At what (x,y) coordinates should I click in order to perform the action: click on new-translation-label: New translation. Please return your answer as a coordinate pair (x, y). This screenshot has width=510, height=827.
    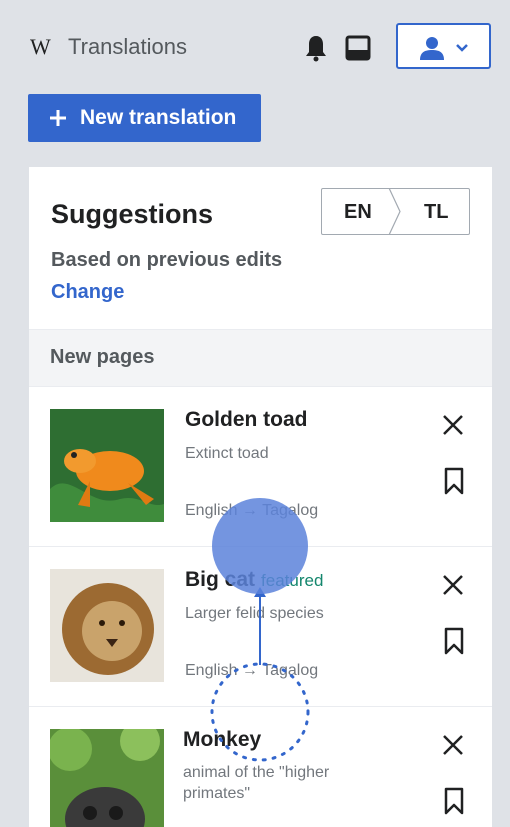
    Looking at the image, I should click on (158, 117).